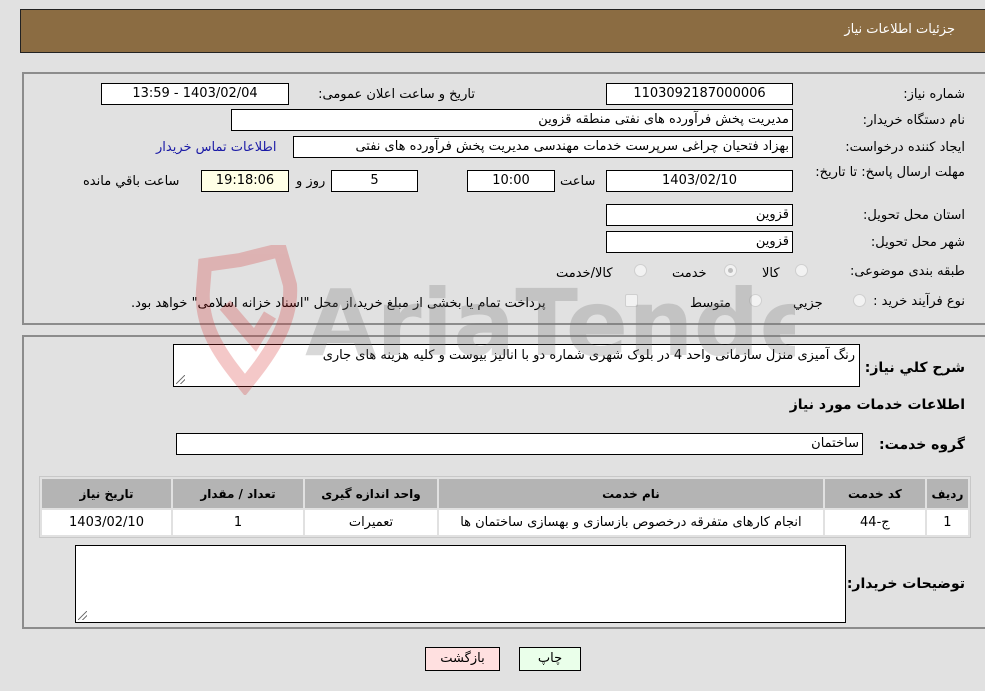  What do you see at coordinates (371, 522) in the screenshot?
I see `cell-unit: تعمیرات` at bounding box center [371, 522].